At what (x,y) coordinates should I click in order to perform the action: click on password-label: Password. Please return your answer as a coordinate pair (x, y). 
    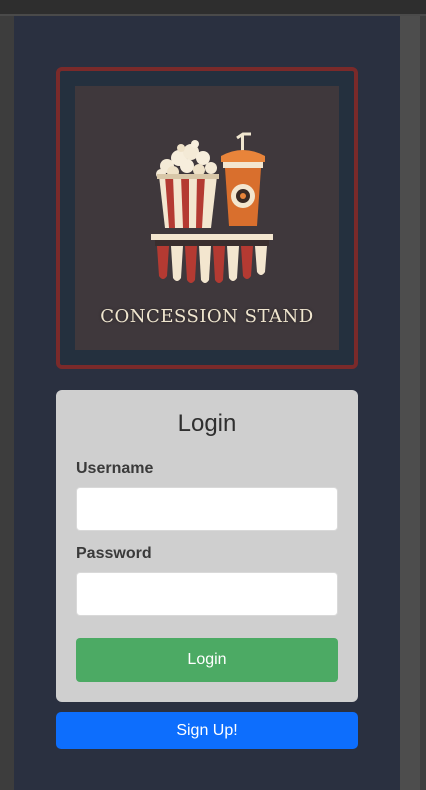
    Looking at the image, I should click on (114, 553).